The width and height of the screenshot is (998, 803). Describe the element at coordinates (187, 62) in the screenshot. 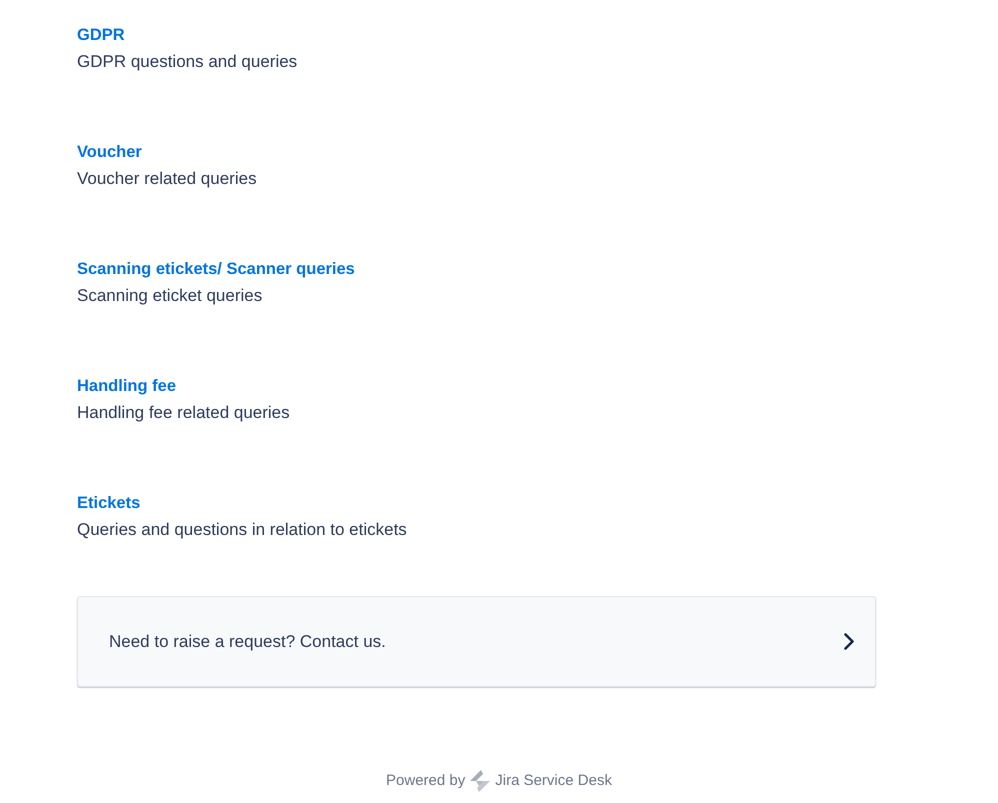

I see `category-description: GDPR questions and queries` at that location.